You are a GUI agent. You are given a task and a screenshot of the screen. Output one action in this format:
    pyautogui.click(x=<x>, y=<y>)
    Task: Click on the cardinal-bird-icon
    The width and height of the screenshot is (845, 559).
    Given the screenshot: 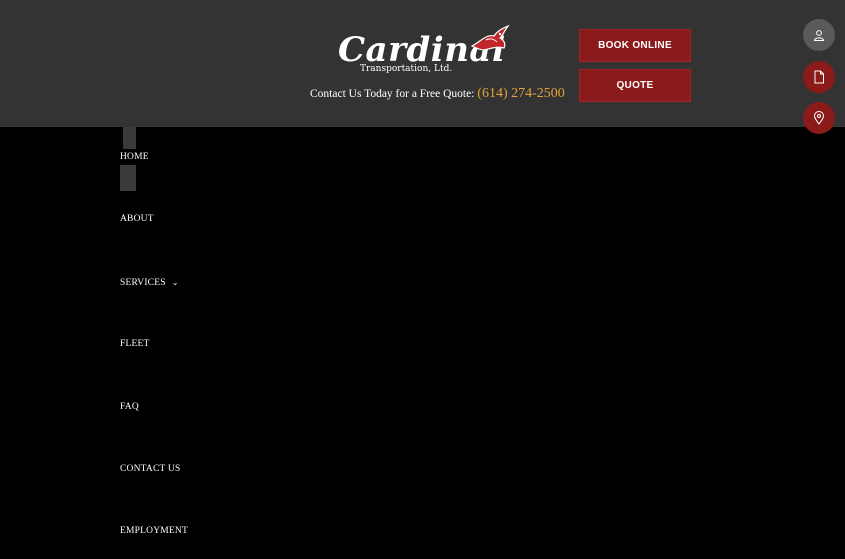 What is the action you would take?
    pyautogui.click(x=490, y=37)
    